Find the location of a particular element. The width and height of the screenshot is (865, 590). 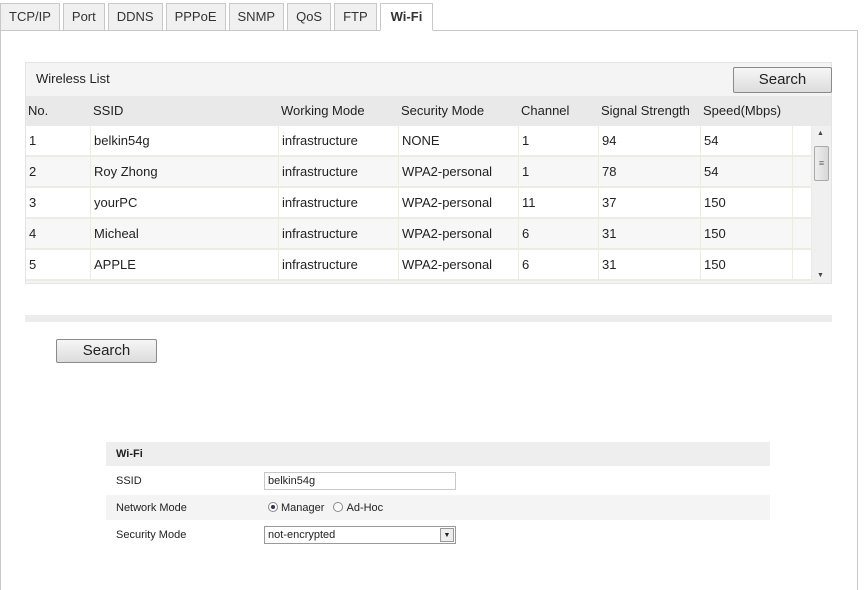

tab-ftp: FTP is located at coordinates (355, 17).